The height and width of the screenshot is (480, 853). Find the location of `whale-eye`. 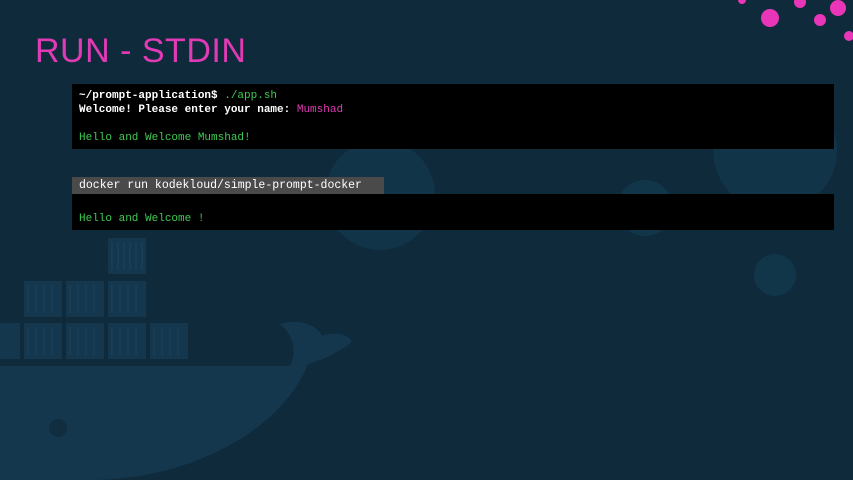

whale-eye is located at coordinates (58, 428).